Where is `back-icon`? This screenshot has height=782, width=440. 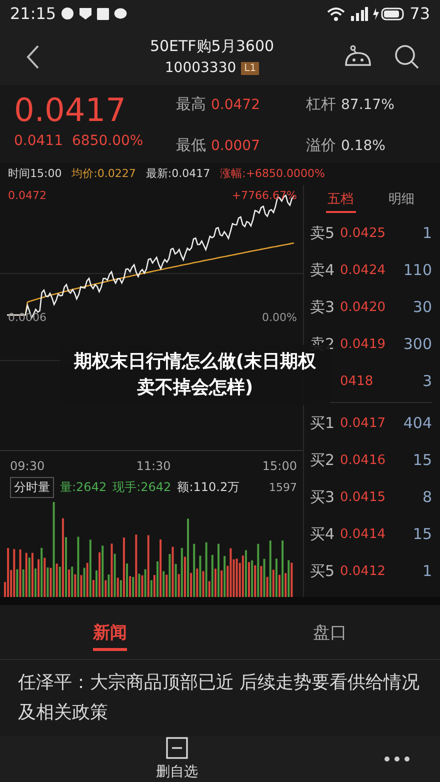 back-icon is located at coordinates (33, 57).